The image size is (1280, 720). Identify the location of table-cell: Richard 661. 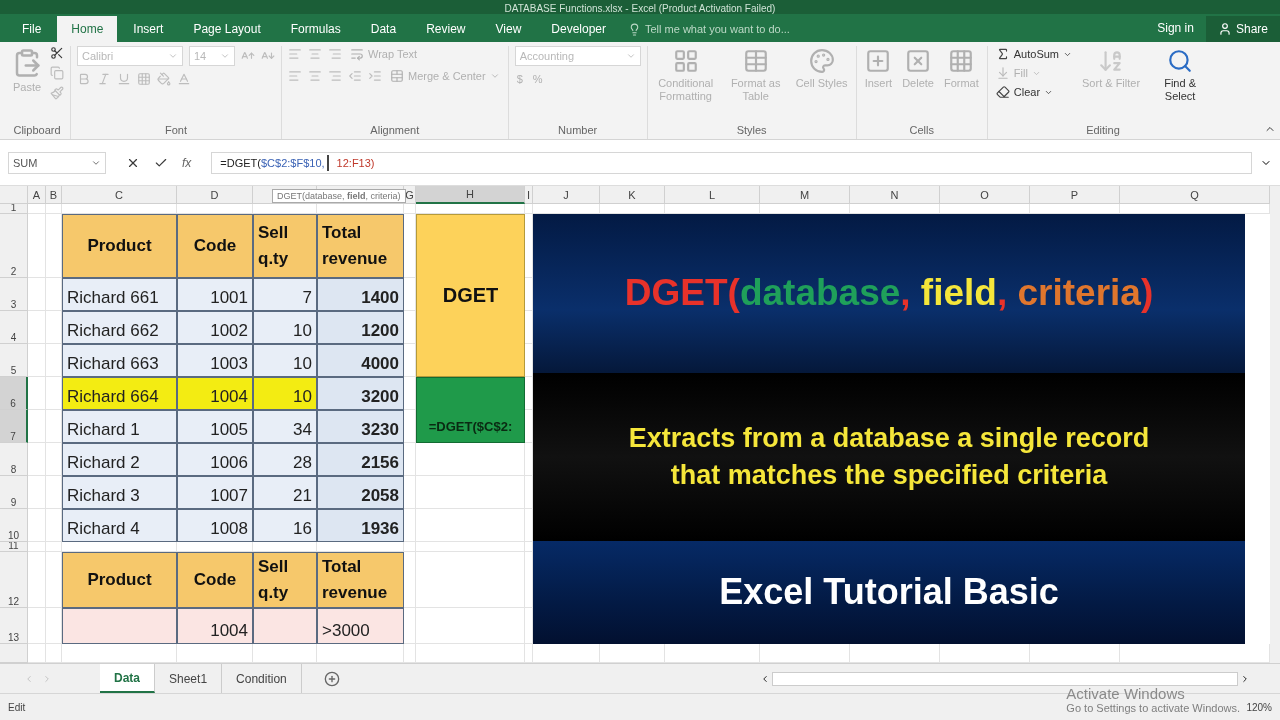
(119, 294).